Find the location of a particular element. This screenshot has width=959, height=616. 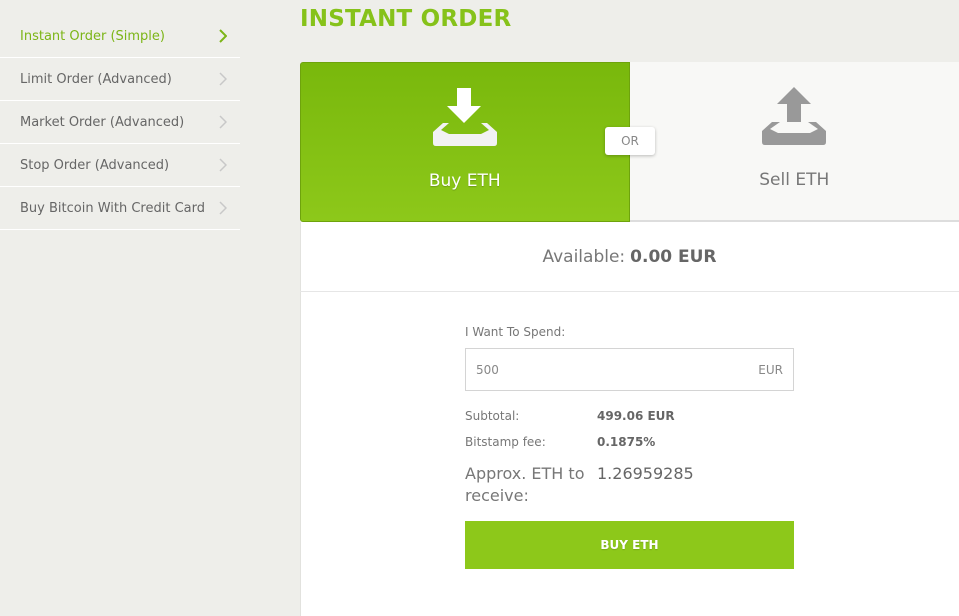

sidebar-item-label: Buy Bitcoin With Credit Card is located at coordinates (112, 208).